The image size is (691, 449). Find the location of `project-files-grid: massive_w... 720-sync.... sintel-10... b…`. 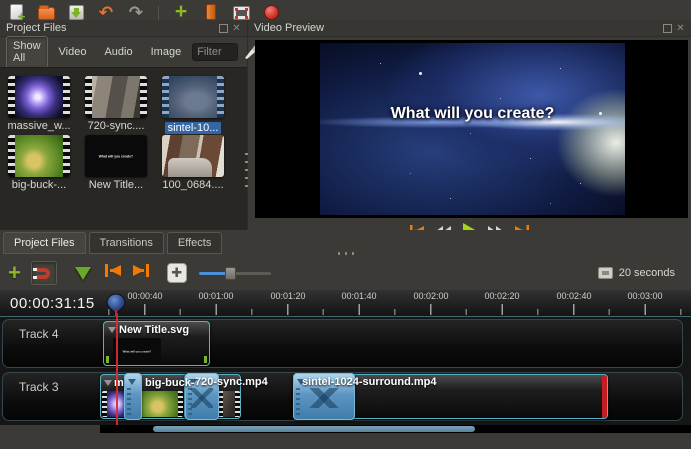

project-files-grid: massive_w... 720-sync.... sintel-10... b… is located at coordinates (123, 148).